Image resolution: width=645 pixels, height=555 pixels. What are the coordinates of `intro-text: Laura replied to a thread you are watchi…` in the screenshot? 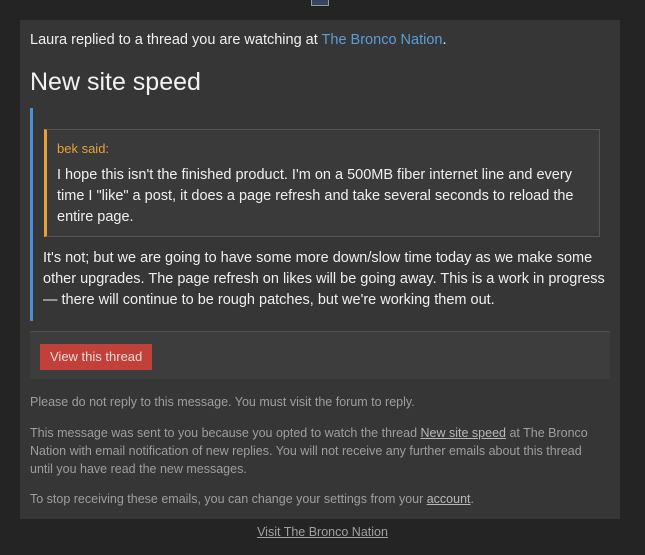 It's located at (176, 40).